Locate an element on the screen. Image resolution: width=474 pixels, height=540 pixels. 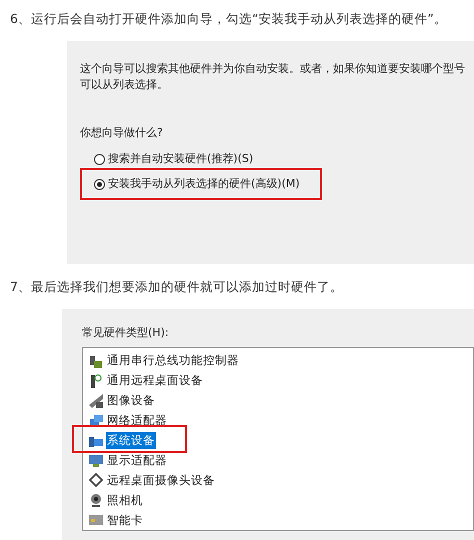
webcam-icon is located at coordinates (96, 500).